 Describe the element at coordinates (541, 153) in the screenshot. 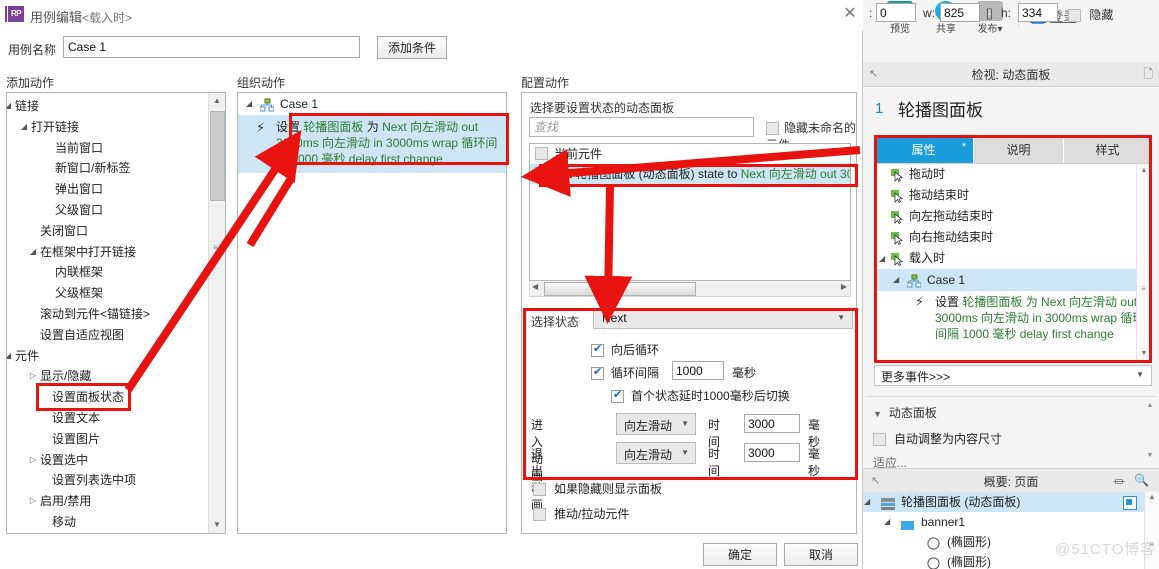

I see `current-widget-checkbox` at that location.